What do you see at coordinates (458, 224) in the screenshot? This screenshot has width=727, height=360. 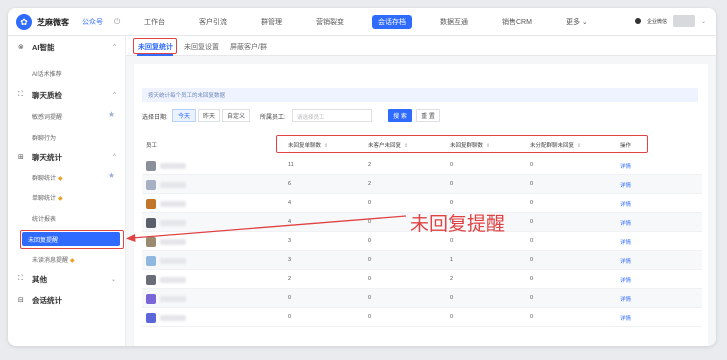 I see `callout-label: 未回复提醒` at bounding box center [458, 224].